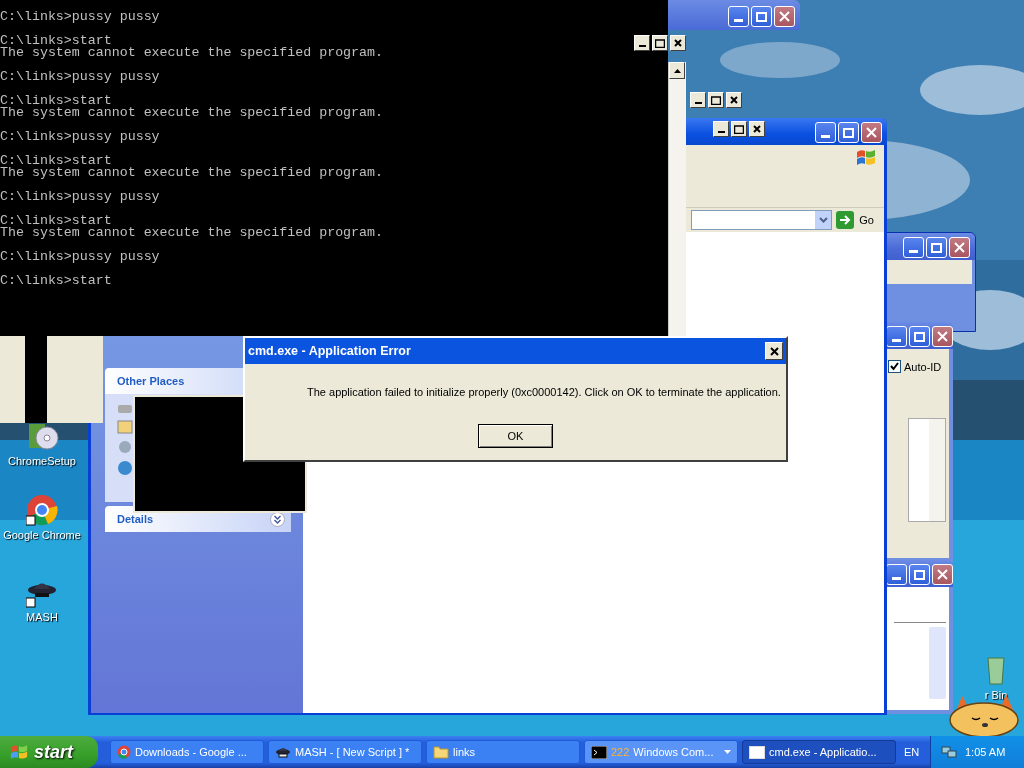  What do you see at coordinates (329, 351) in the screenshot?
I see `dialog-title: cmd.exe - Application Error` at bounding box center [329, 351].